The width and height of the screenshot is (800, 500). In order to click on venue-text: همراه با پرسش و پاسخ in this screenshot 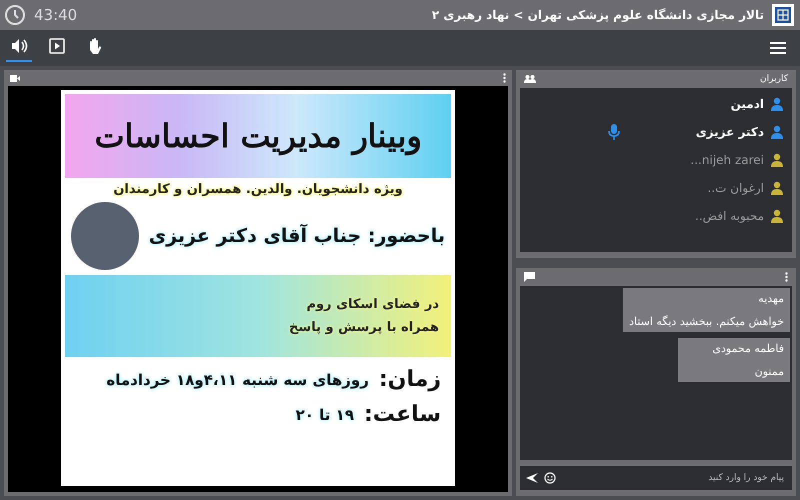, I will do `click(363, 327)`.